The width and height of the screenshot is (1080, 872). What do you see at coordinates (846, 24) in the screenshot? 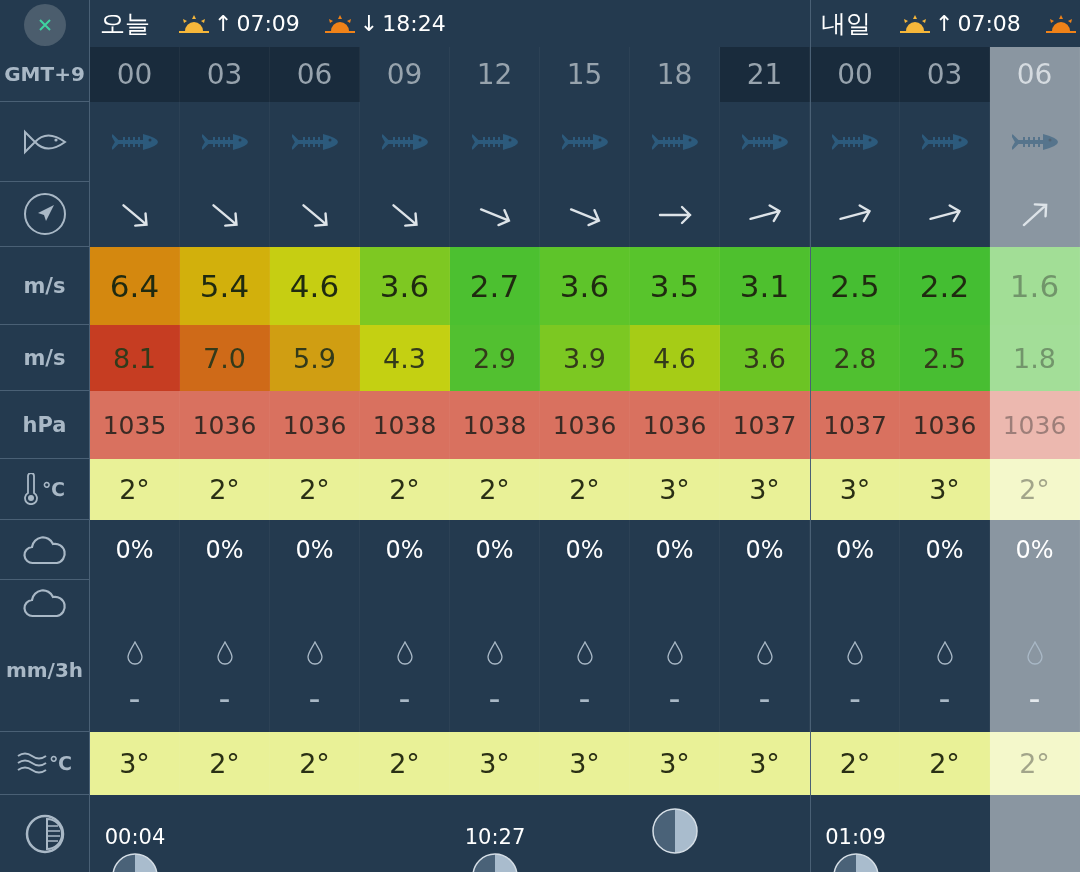
I see `day-label: 내일` at bounding box center [846, 24].